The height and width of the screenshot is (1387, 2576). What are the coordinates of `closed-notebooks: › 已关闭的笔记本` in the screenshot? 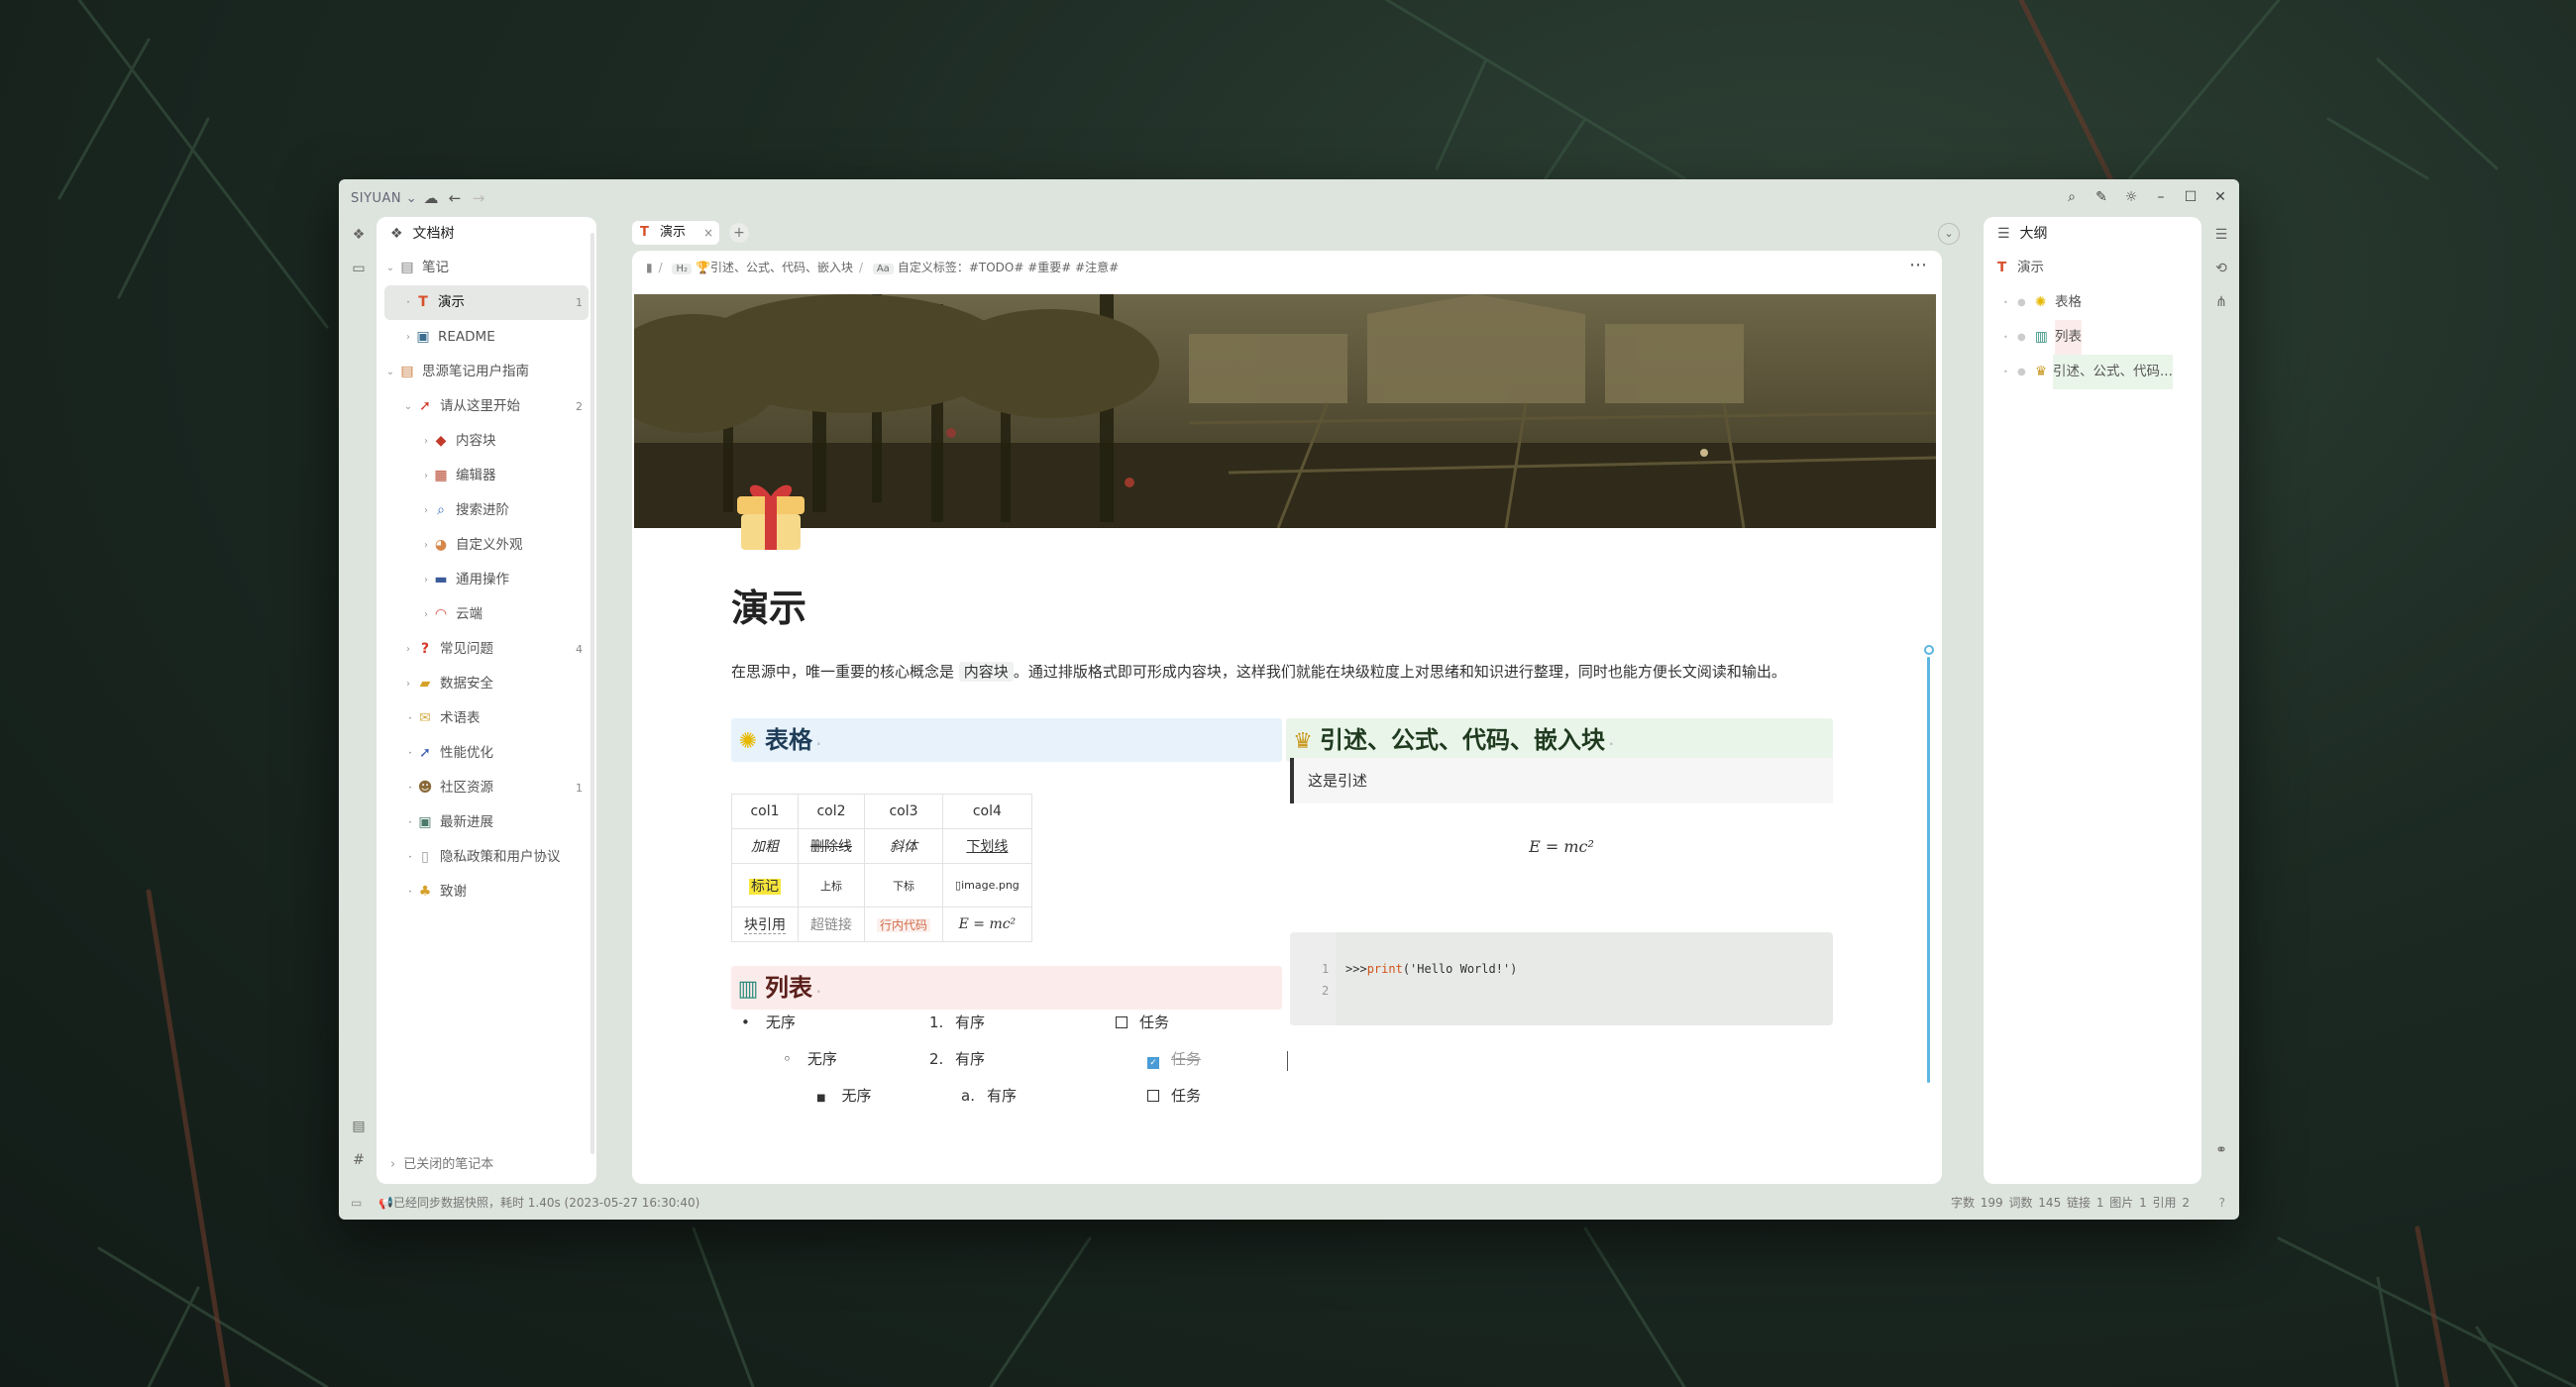 It's located at (442, 1162).